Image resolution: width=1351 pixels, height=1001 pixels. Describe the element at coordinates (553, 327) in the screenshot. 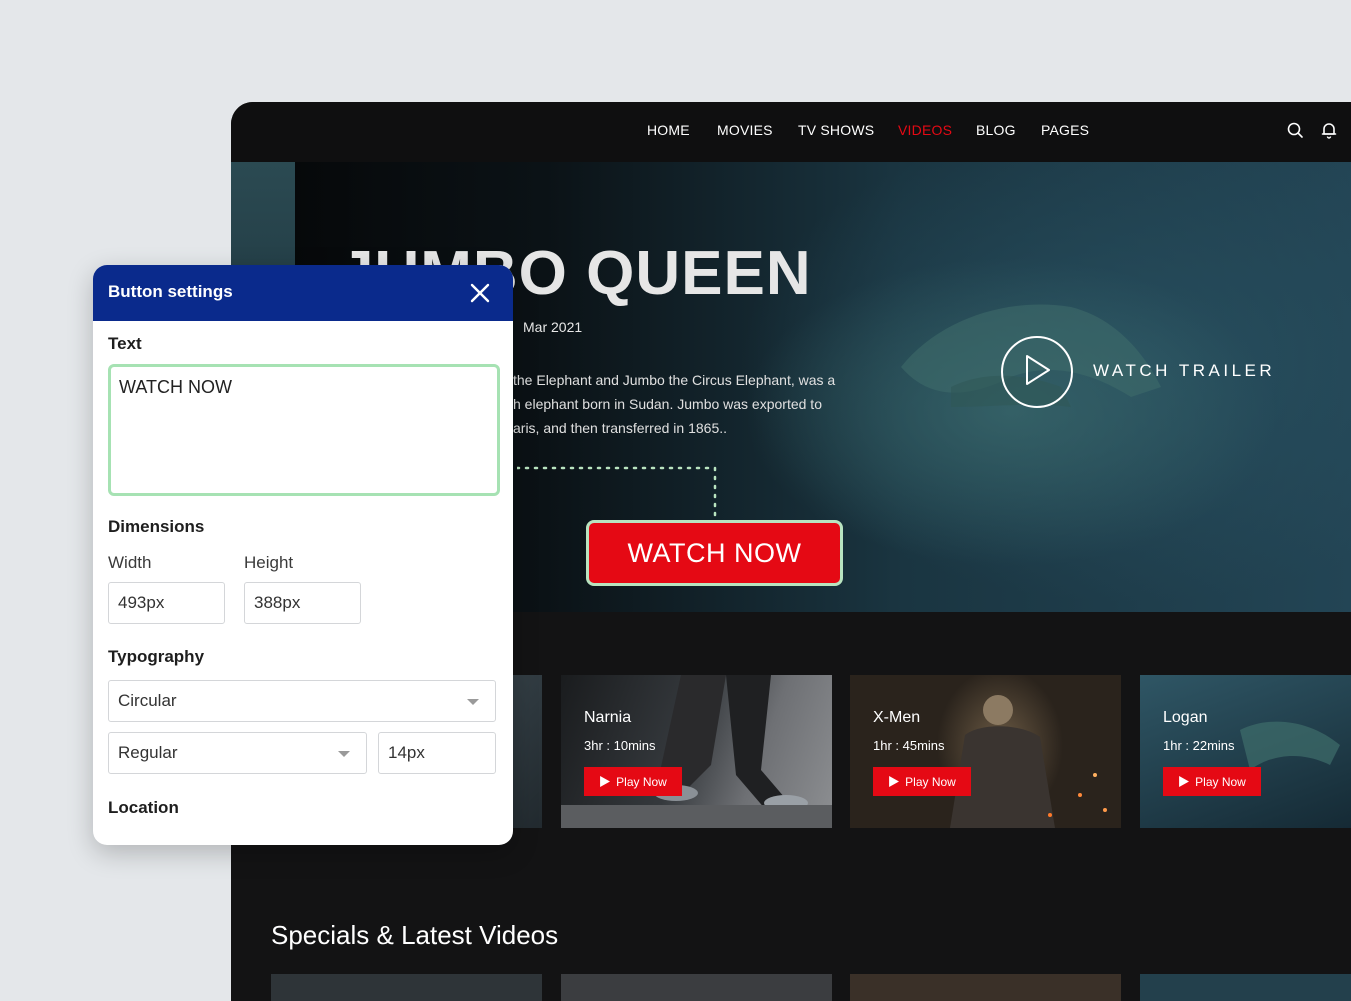

I see `hero-date: Mar 2021` at that location.